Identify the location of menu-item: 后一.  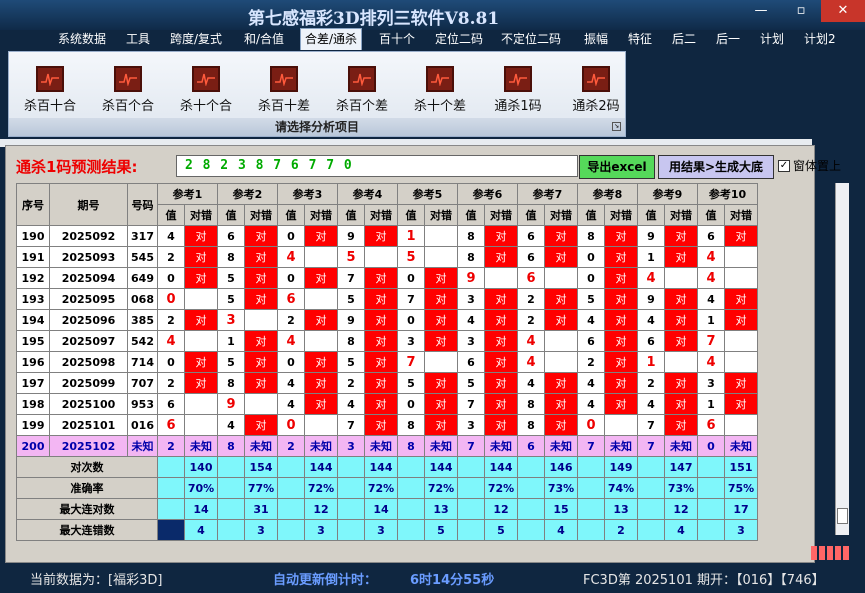
(728, 39).